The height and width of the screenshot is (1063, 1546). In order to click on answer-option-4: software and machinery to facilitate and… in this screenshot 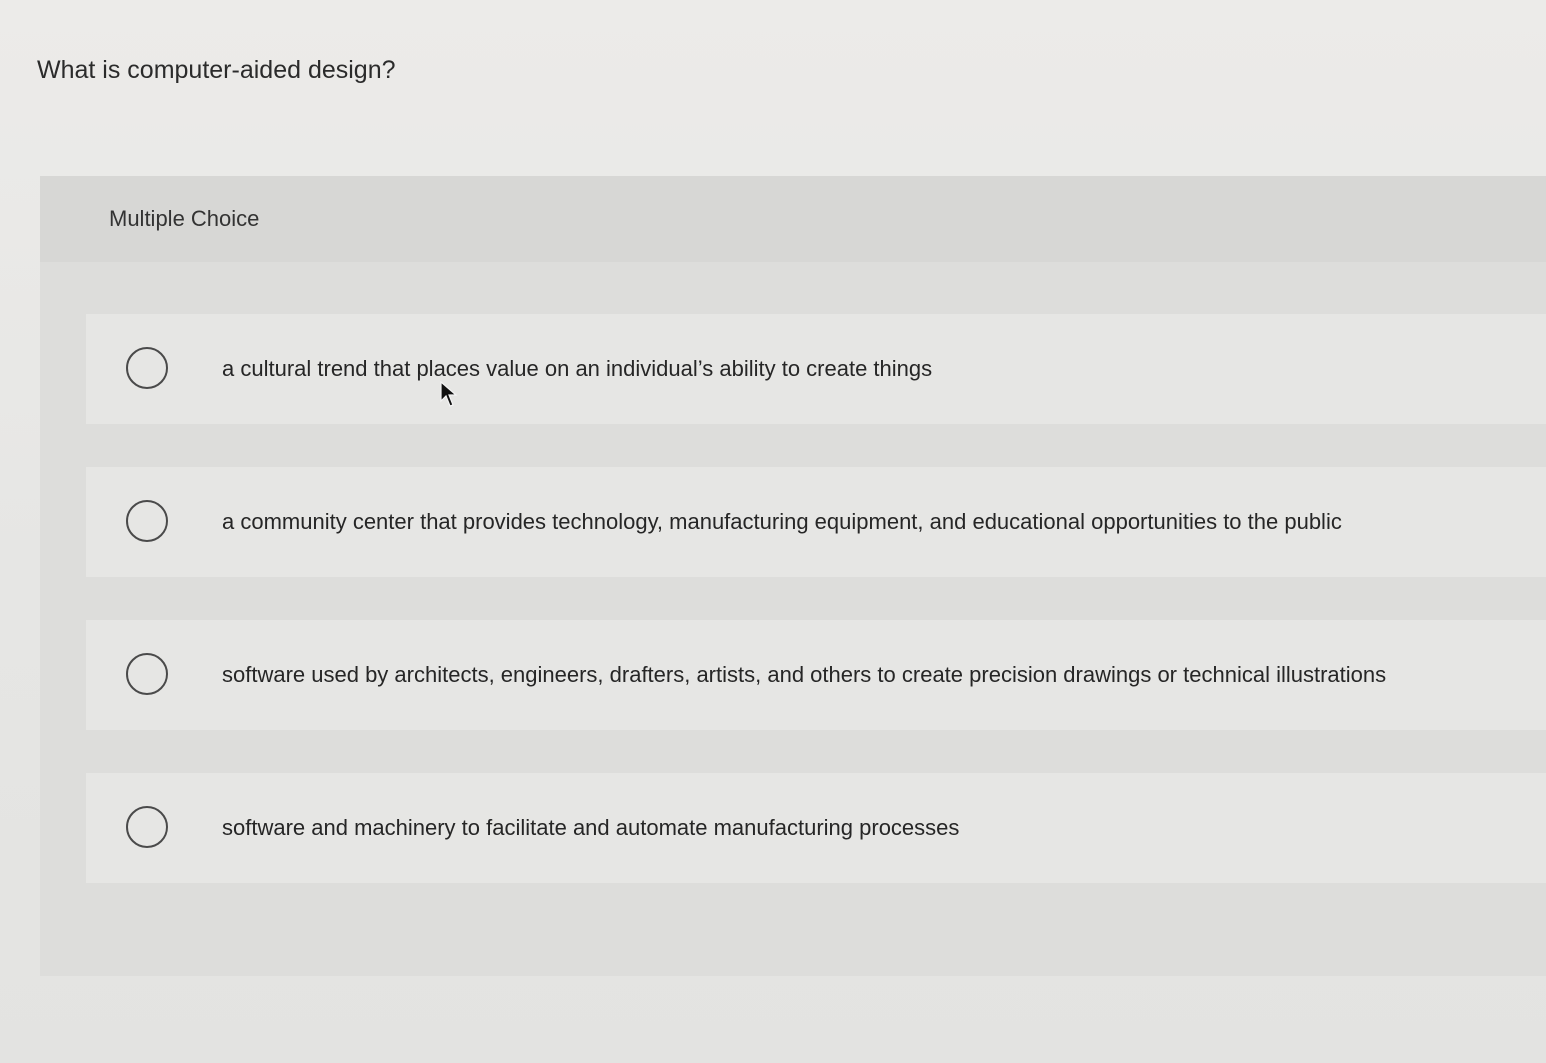, I will do `click(816, 828)`.